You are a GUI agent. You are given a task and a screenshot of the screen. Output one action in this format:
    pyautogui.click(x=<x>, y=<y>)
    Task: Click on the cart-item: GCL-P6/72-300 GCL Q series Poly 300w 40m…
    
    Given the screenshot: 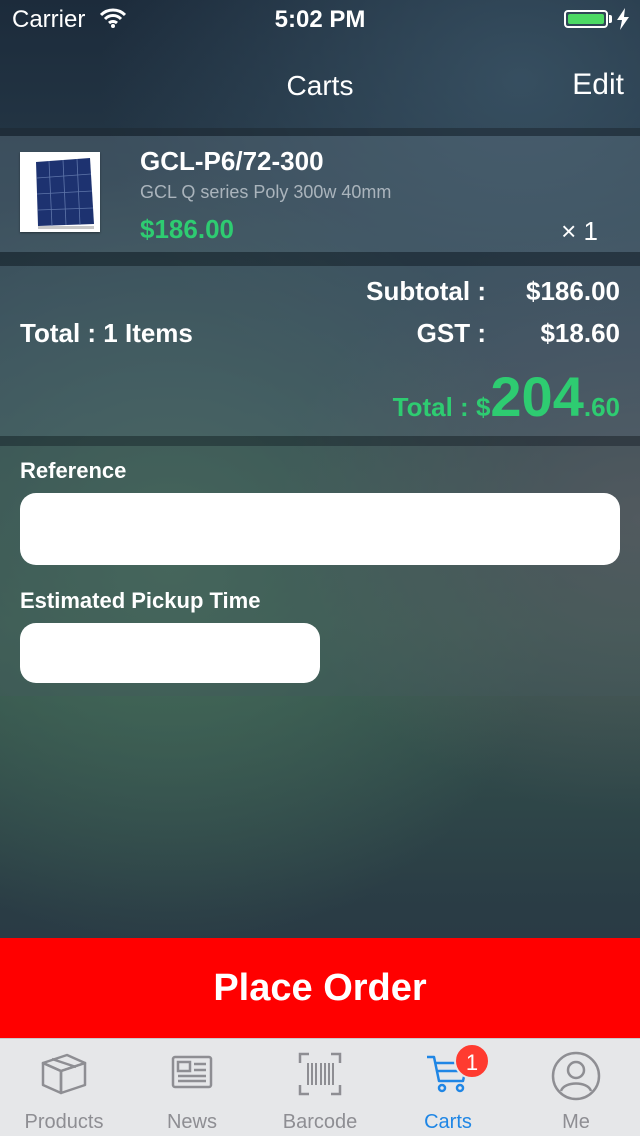 What is the action you would take?
    pyautogui.click(x=320, y=194)
    